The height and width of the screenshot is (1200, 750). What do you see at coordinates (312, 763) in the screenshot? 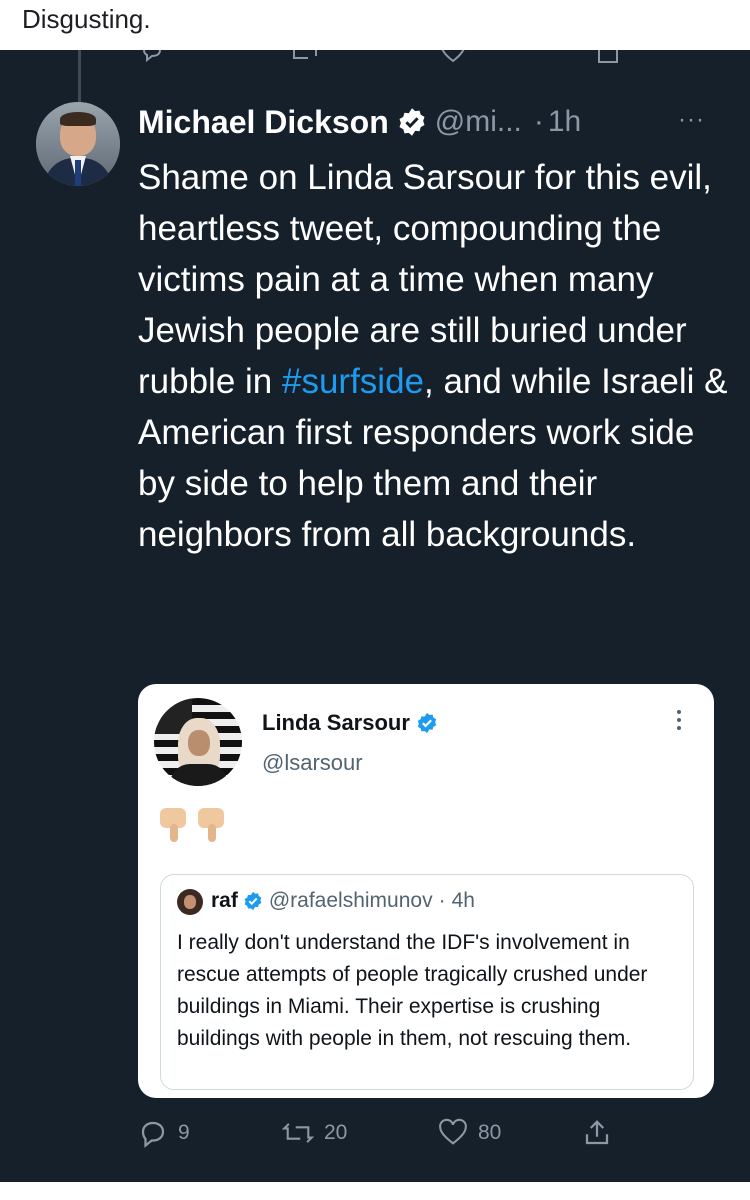
I see `quoted-author-handle: @lsarsour` at bounding box center [312, 763].